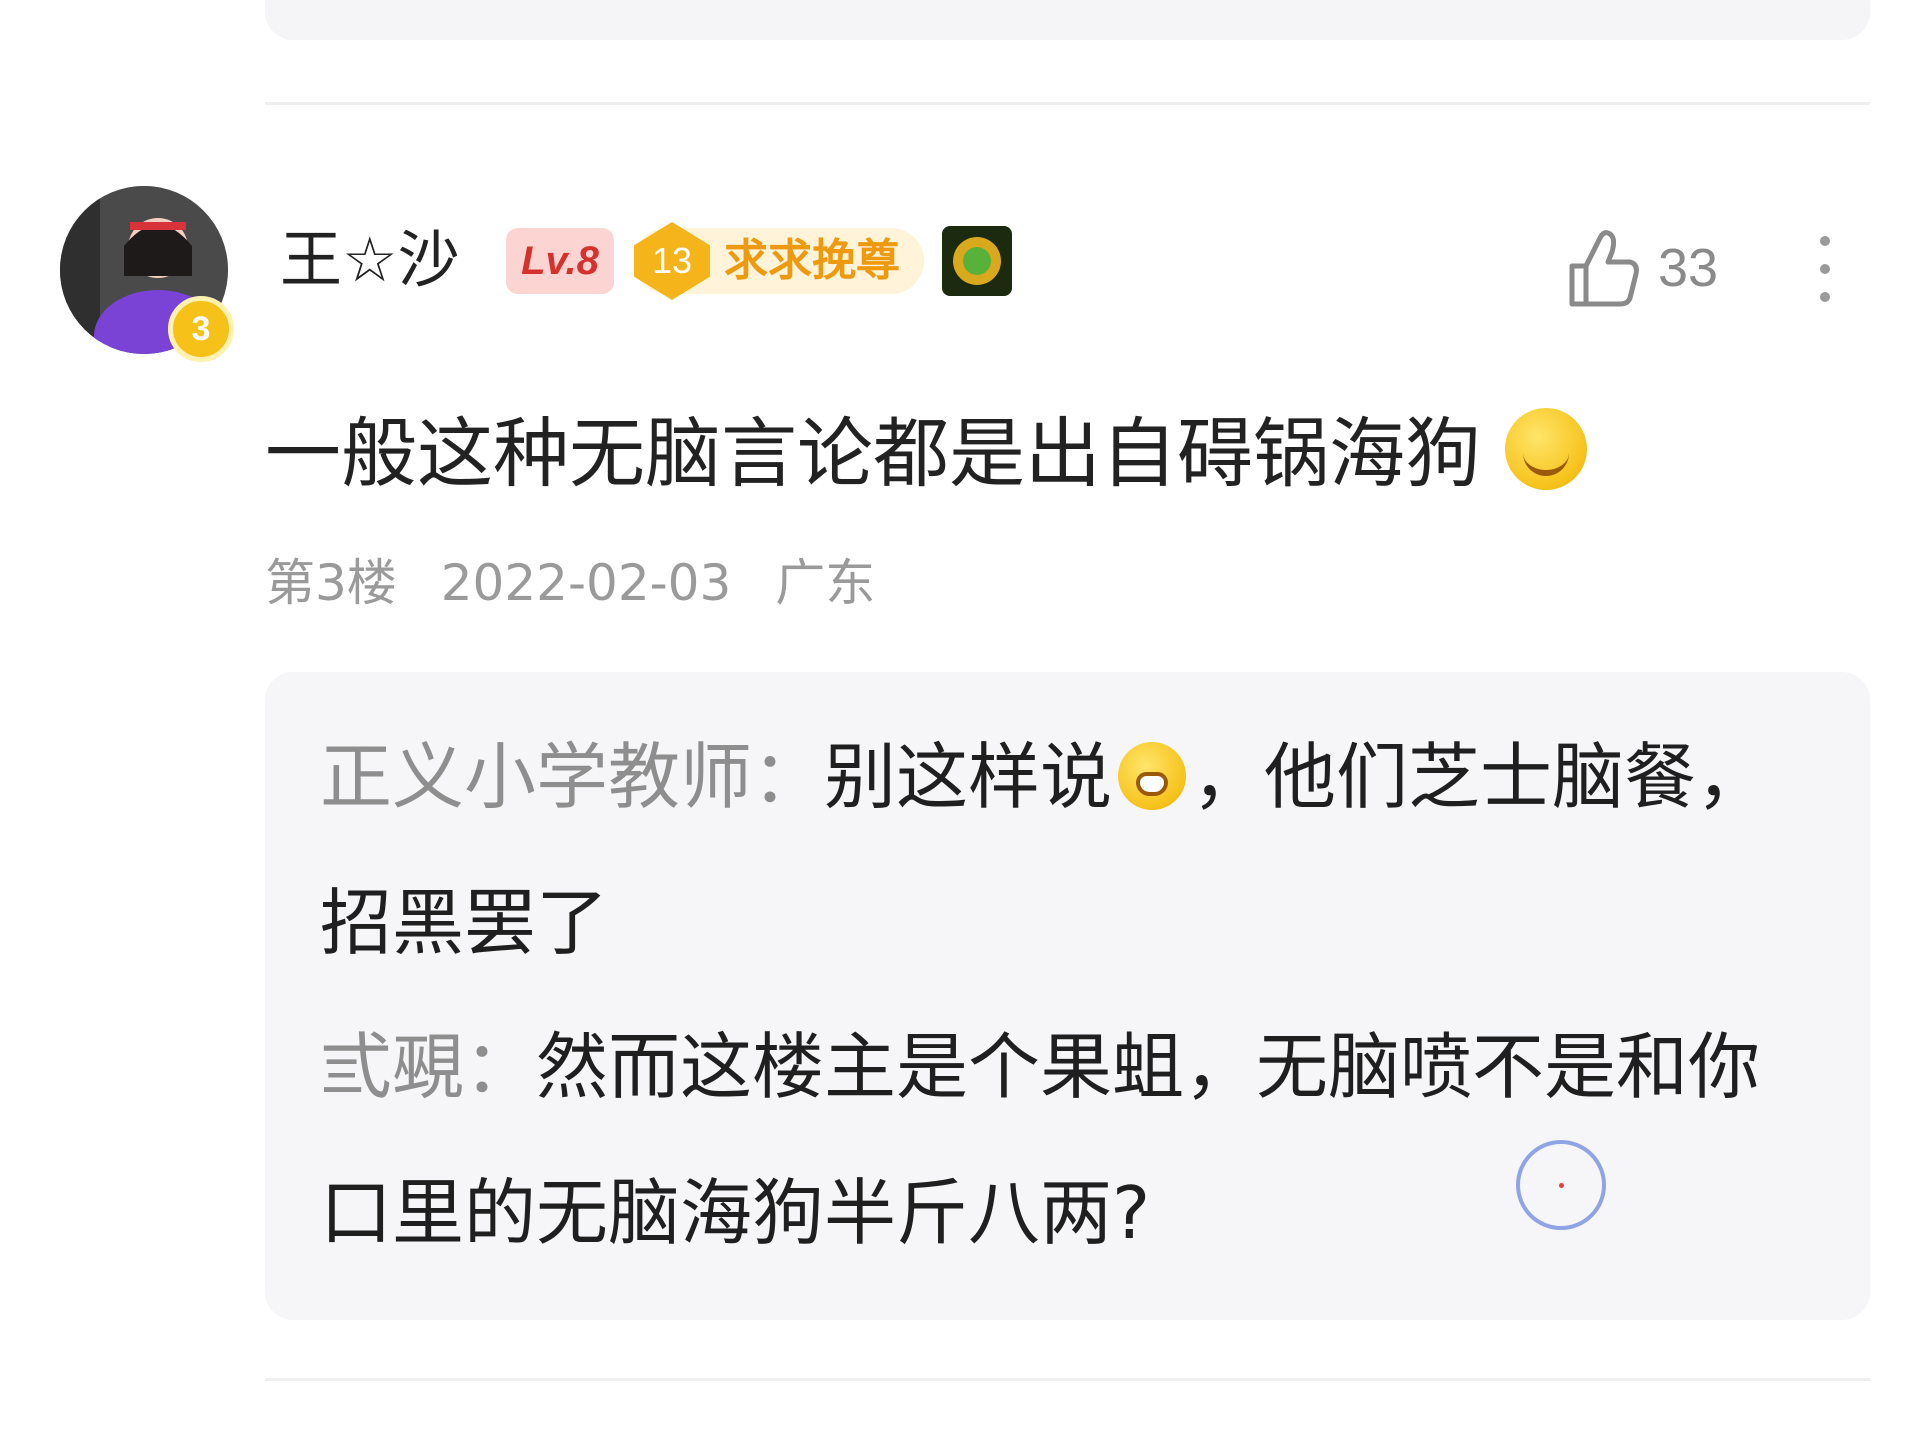  Describe the element at coordinates (201, 329) in the screenshot. I see `avatar-rank-badge: 3` at that location.